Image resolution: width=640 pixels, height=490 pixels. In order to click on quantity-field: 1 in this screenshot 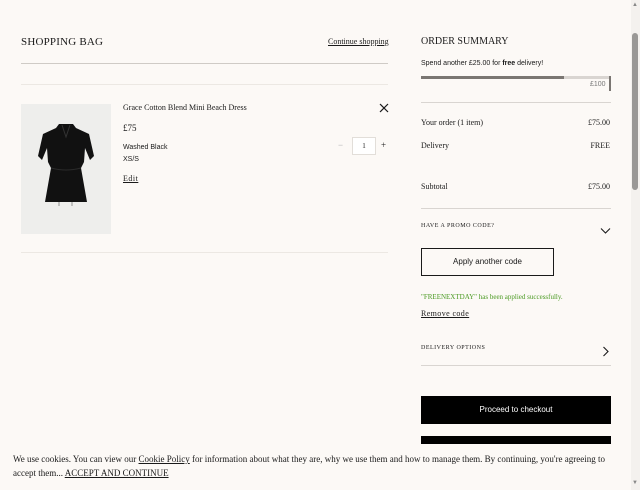, I will do `click(364, 146)`.